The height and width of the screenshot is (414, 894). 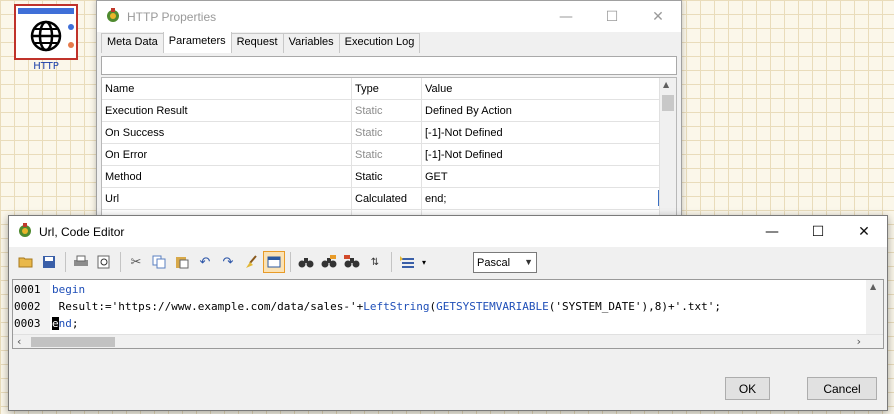 I want to click on broom-icon, so click(x=251, y=261).